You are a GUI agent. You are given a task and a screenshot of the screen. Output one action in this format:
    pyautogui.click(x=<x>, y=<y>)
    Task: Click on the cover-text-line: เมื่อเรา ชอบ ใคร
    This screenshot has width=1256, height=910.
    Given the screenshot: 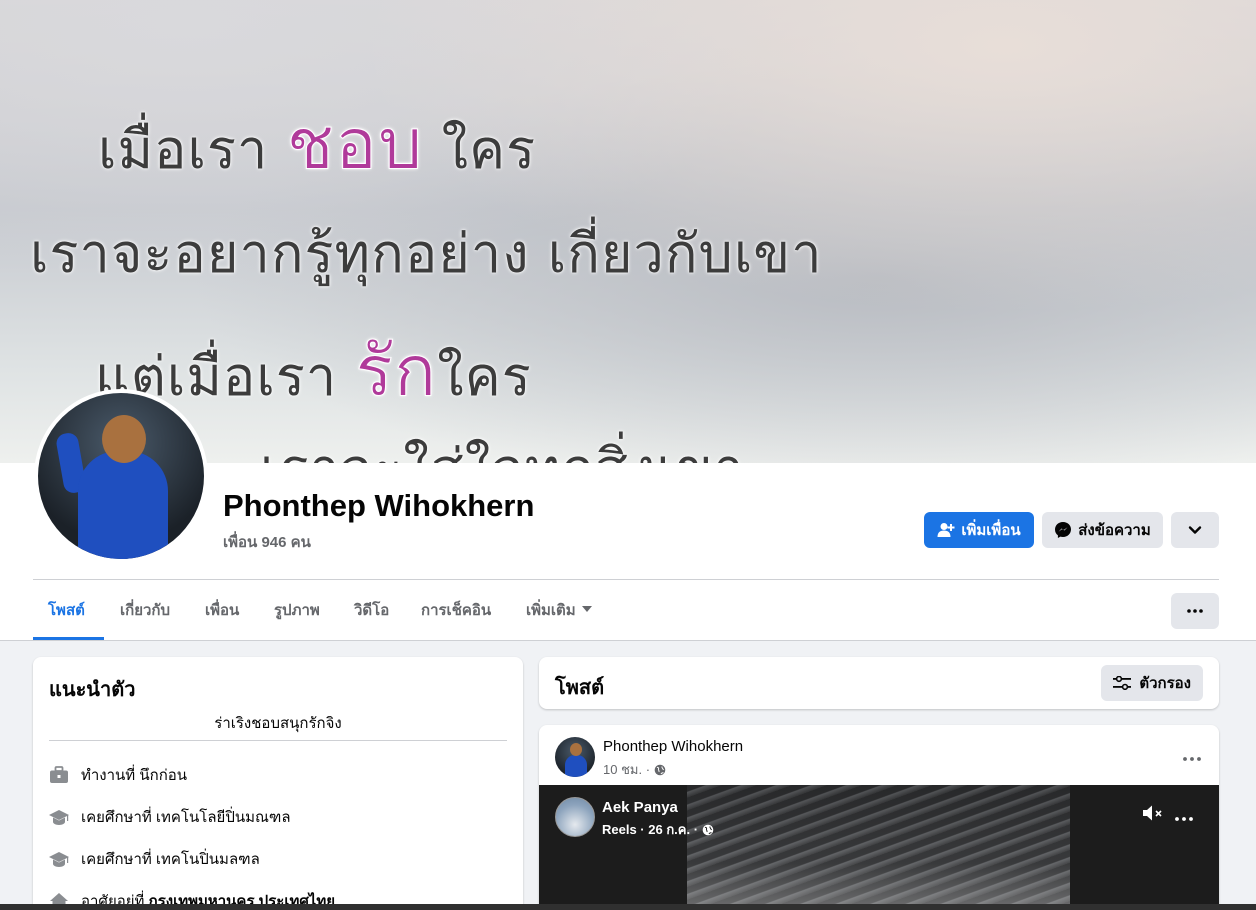 What is the action you would take?
    pyautogui.click(x=317, y=144)
    